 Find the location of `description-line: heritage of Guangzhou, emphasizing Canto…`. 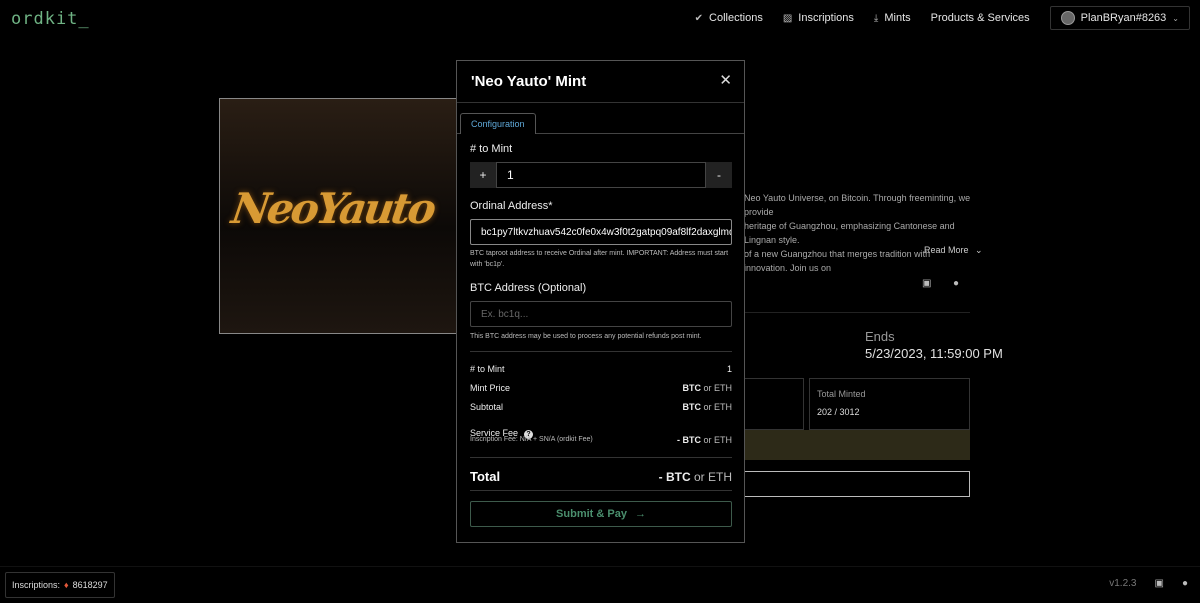

description-line: heritage of Guangzhou, emphasizing Canto… is located at coordinates (849, 233).